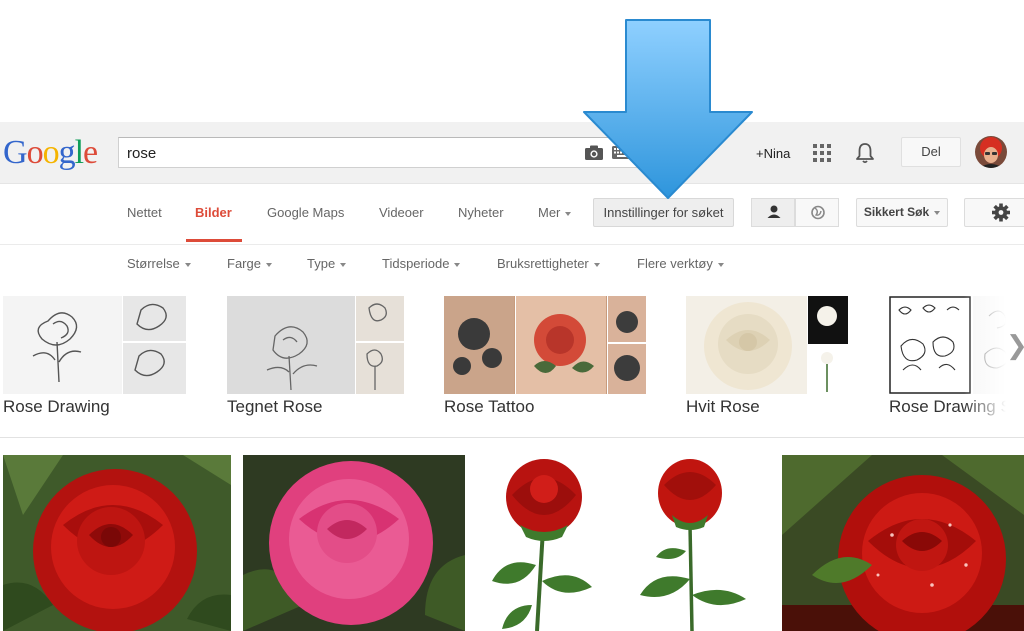 The width and height of the screenshot is (1024, 631). What do you see at coordinates (865, 153) in the screenshot?
I see `notifications-bell-icon` at bounding box center [865, 153].